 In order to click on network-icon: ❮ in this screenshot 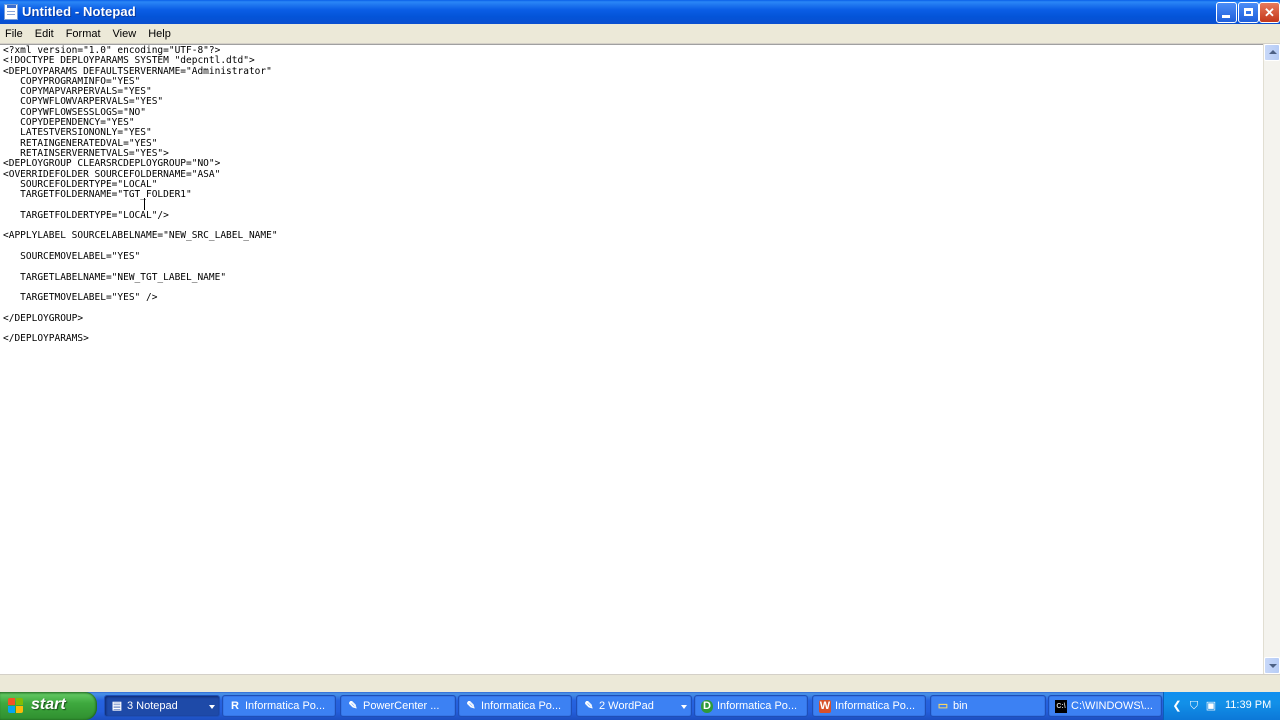, I will do `click(1177, 706)`.